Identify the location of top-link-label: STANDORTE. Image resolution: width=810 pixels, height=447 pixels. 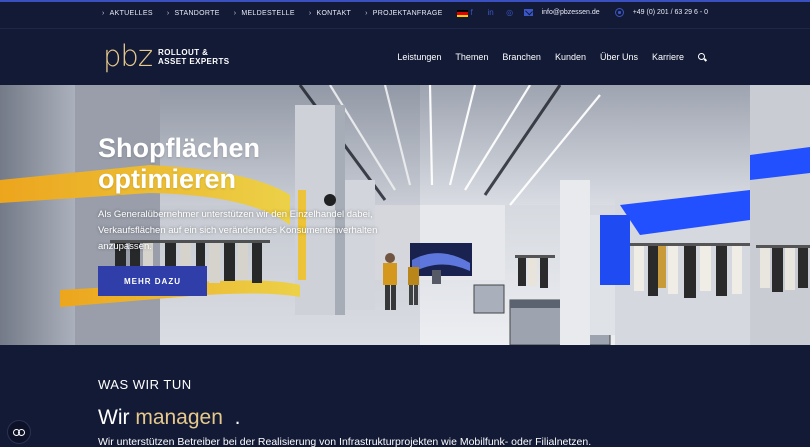
(197, 13).